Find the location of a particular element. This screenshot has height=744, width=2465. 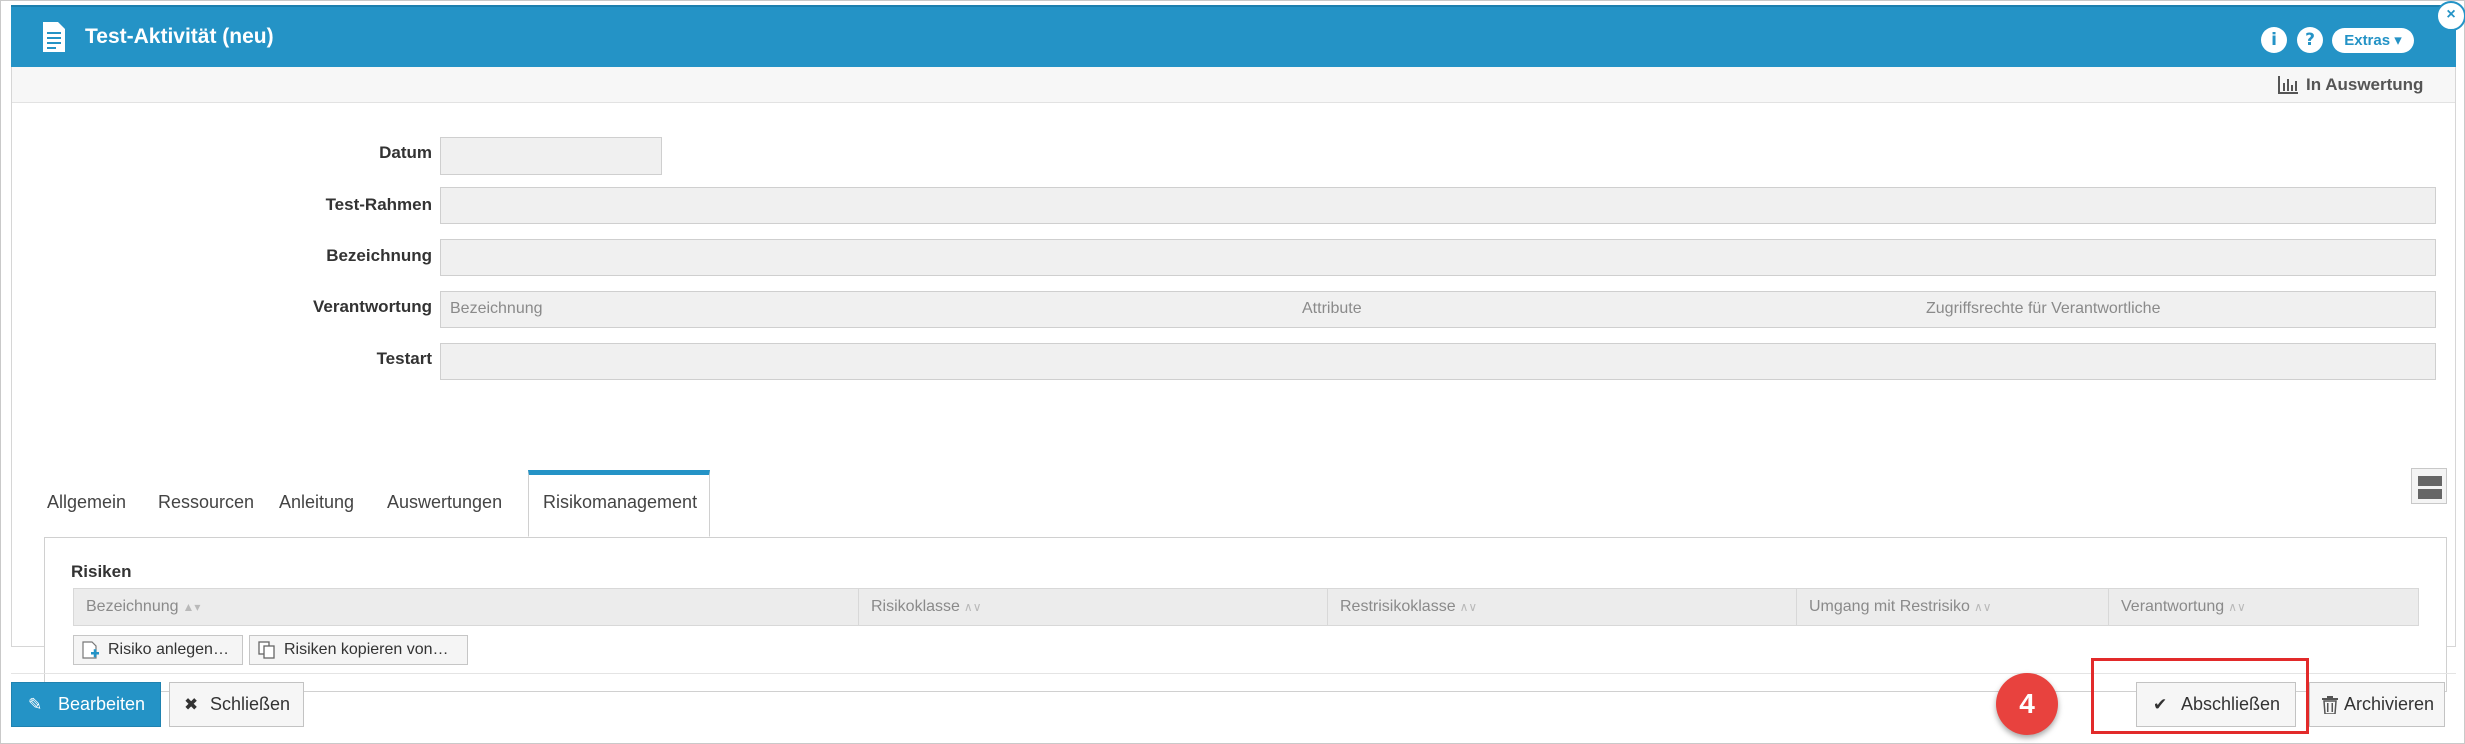

col-verantwortung-label: Verantwortung is located at coordinates (2173, 606).